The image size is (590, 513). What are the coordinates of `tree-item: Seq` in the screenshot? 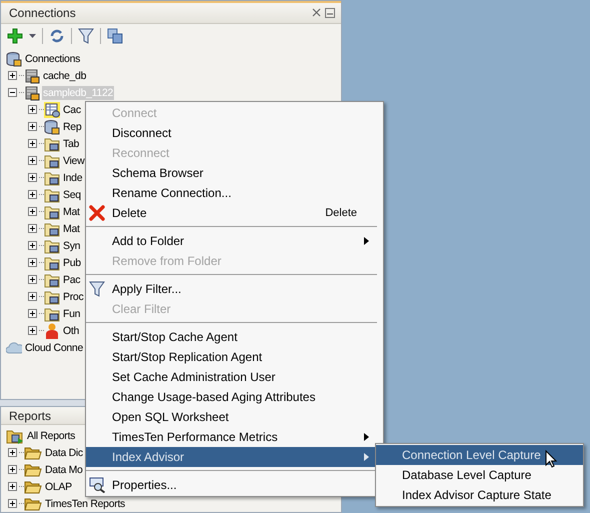 It's located at (72, 195).